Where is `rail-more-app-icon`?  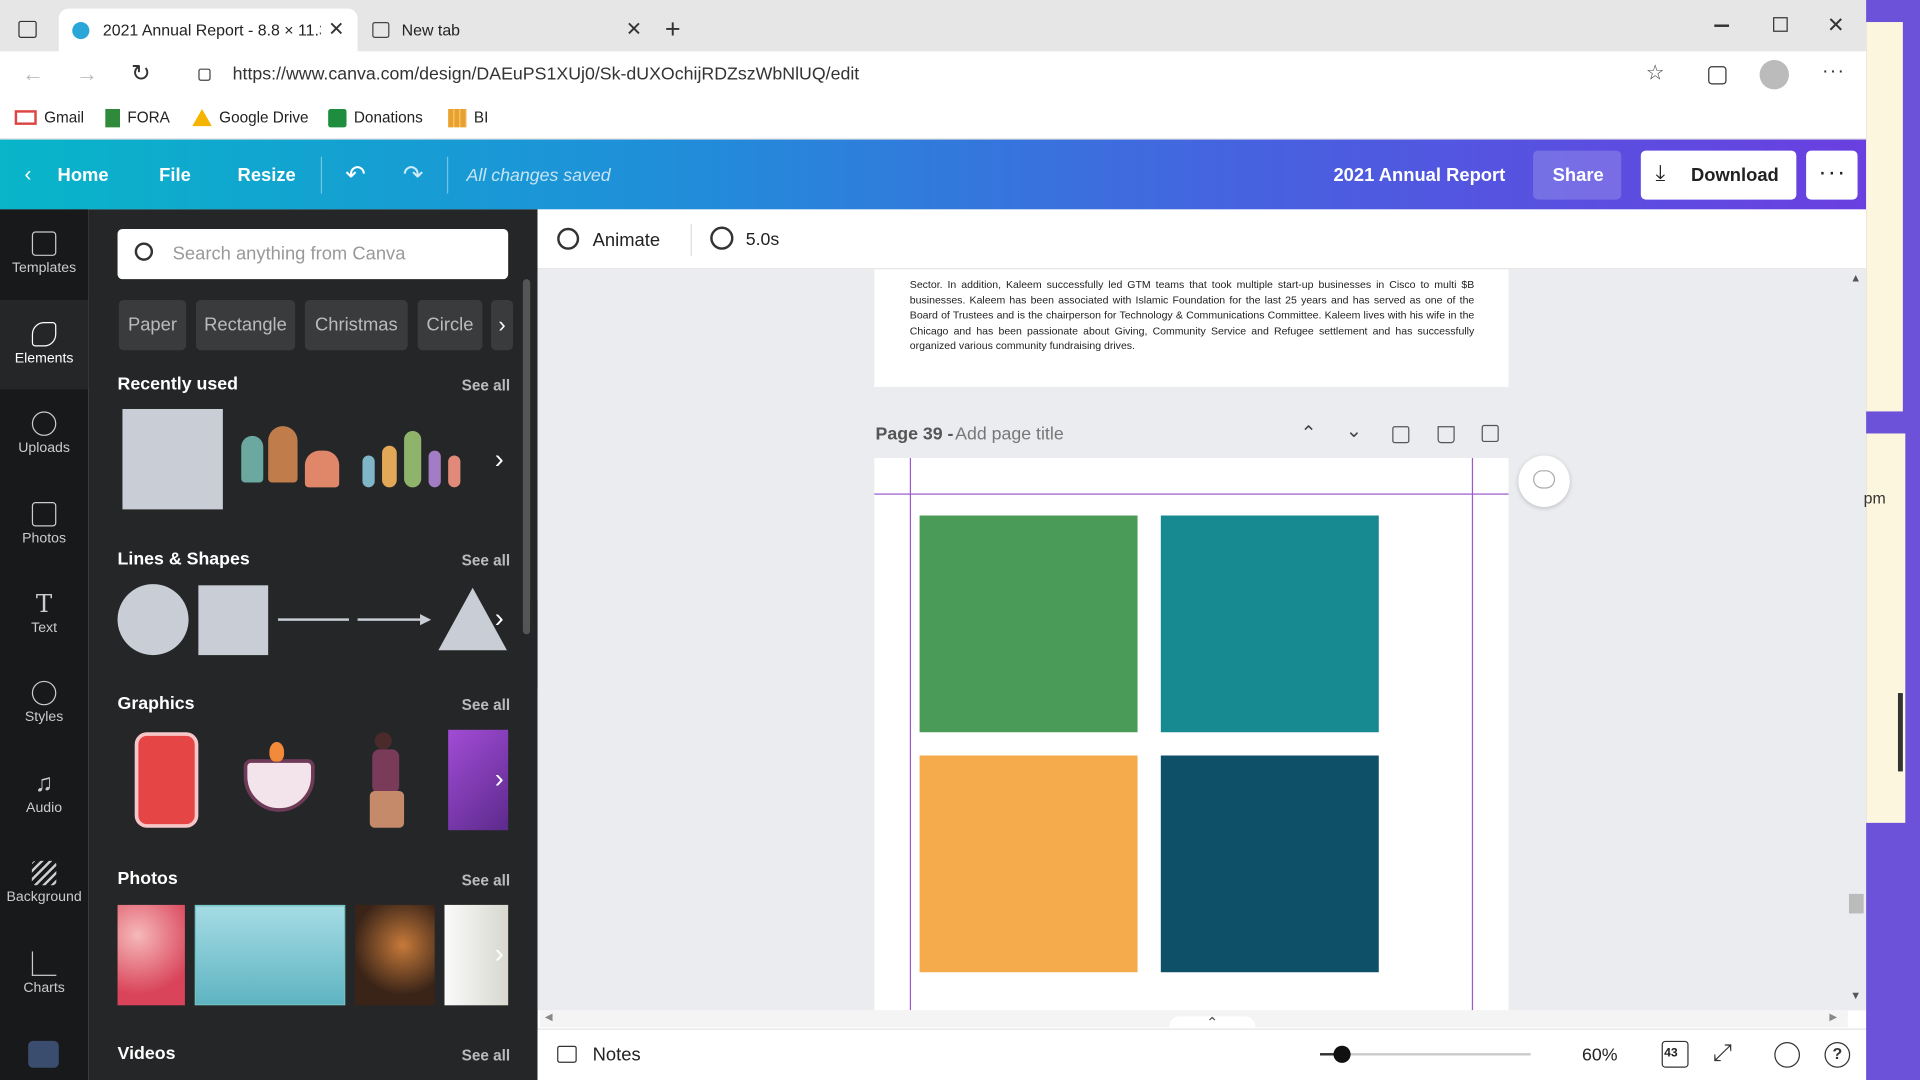
rail-more-app-icon is located at coordinates (43, 1054).